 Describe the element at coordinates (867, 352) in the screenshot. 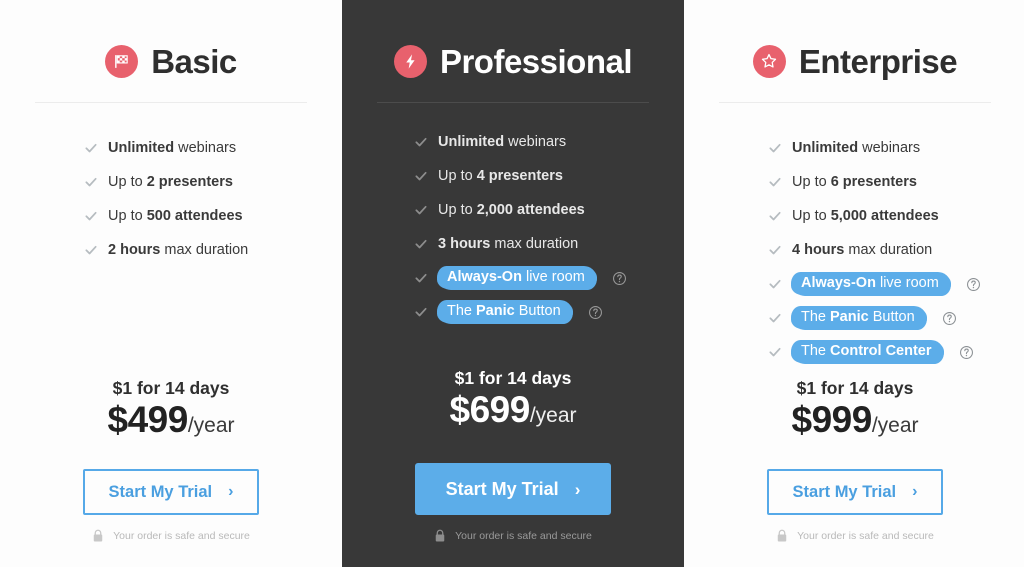

I see `feature-label: The Control Center` at that location.